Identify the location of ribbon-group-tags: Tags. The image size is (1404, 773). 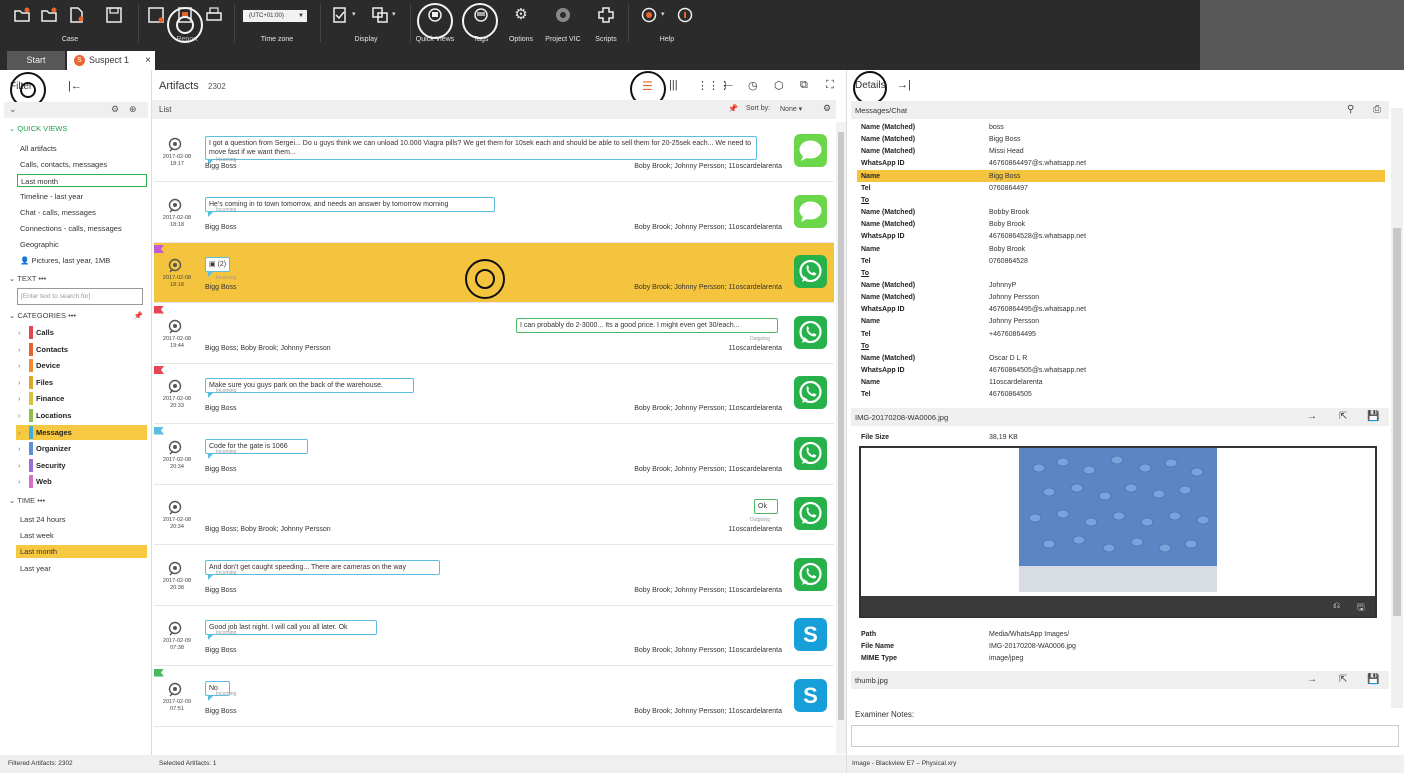
(481, 22).